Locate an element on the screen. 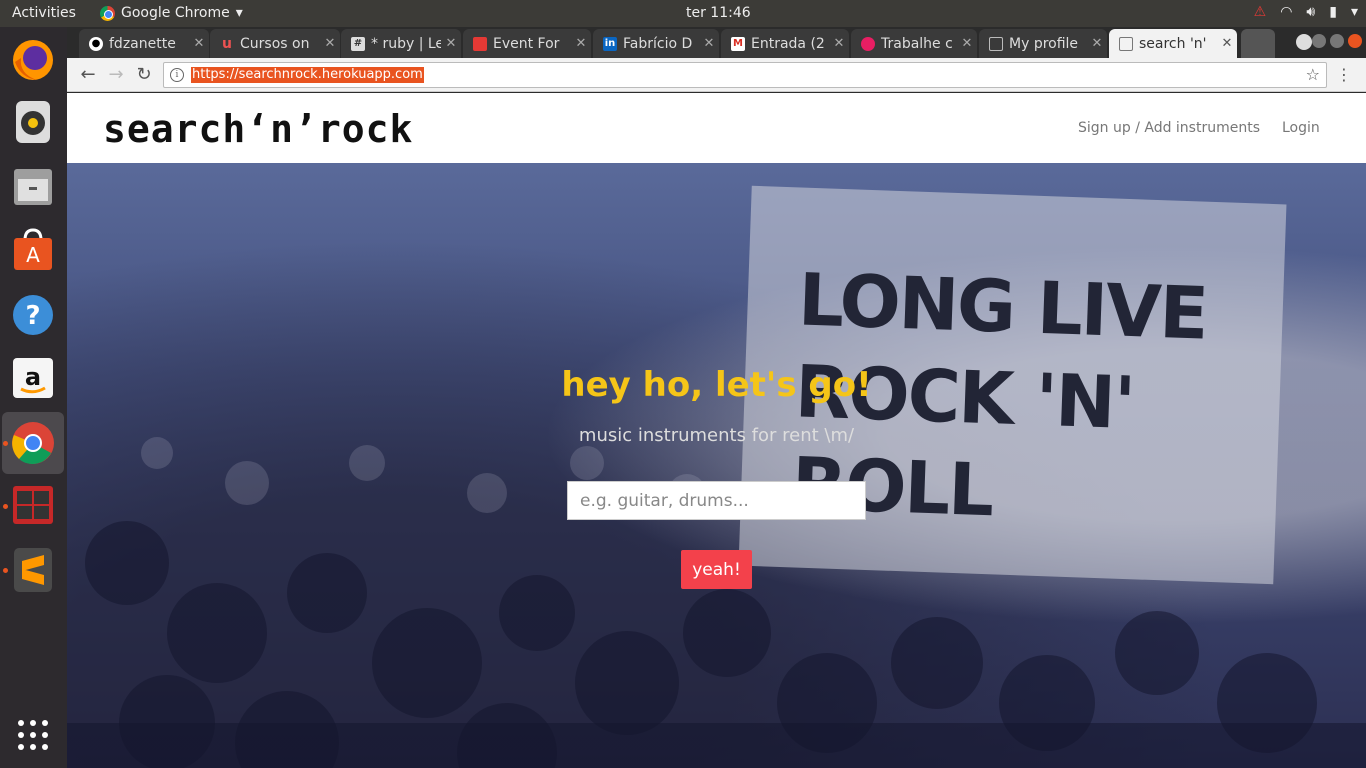 The height and width of the screenshot is (768, 1366). amazon-launcher: a is located at coordinates (33, 378).